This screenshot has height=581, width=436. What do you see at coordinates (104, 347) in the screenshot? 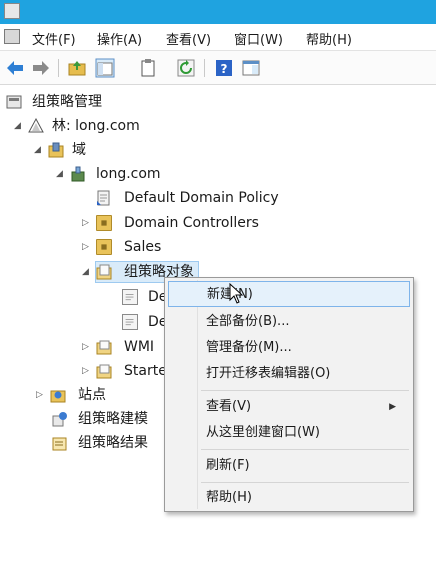
I see `wmi-folder-icon` at bounding box center [104, 347].